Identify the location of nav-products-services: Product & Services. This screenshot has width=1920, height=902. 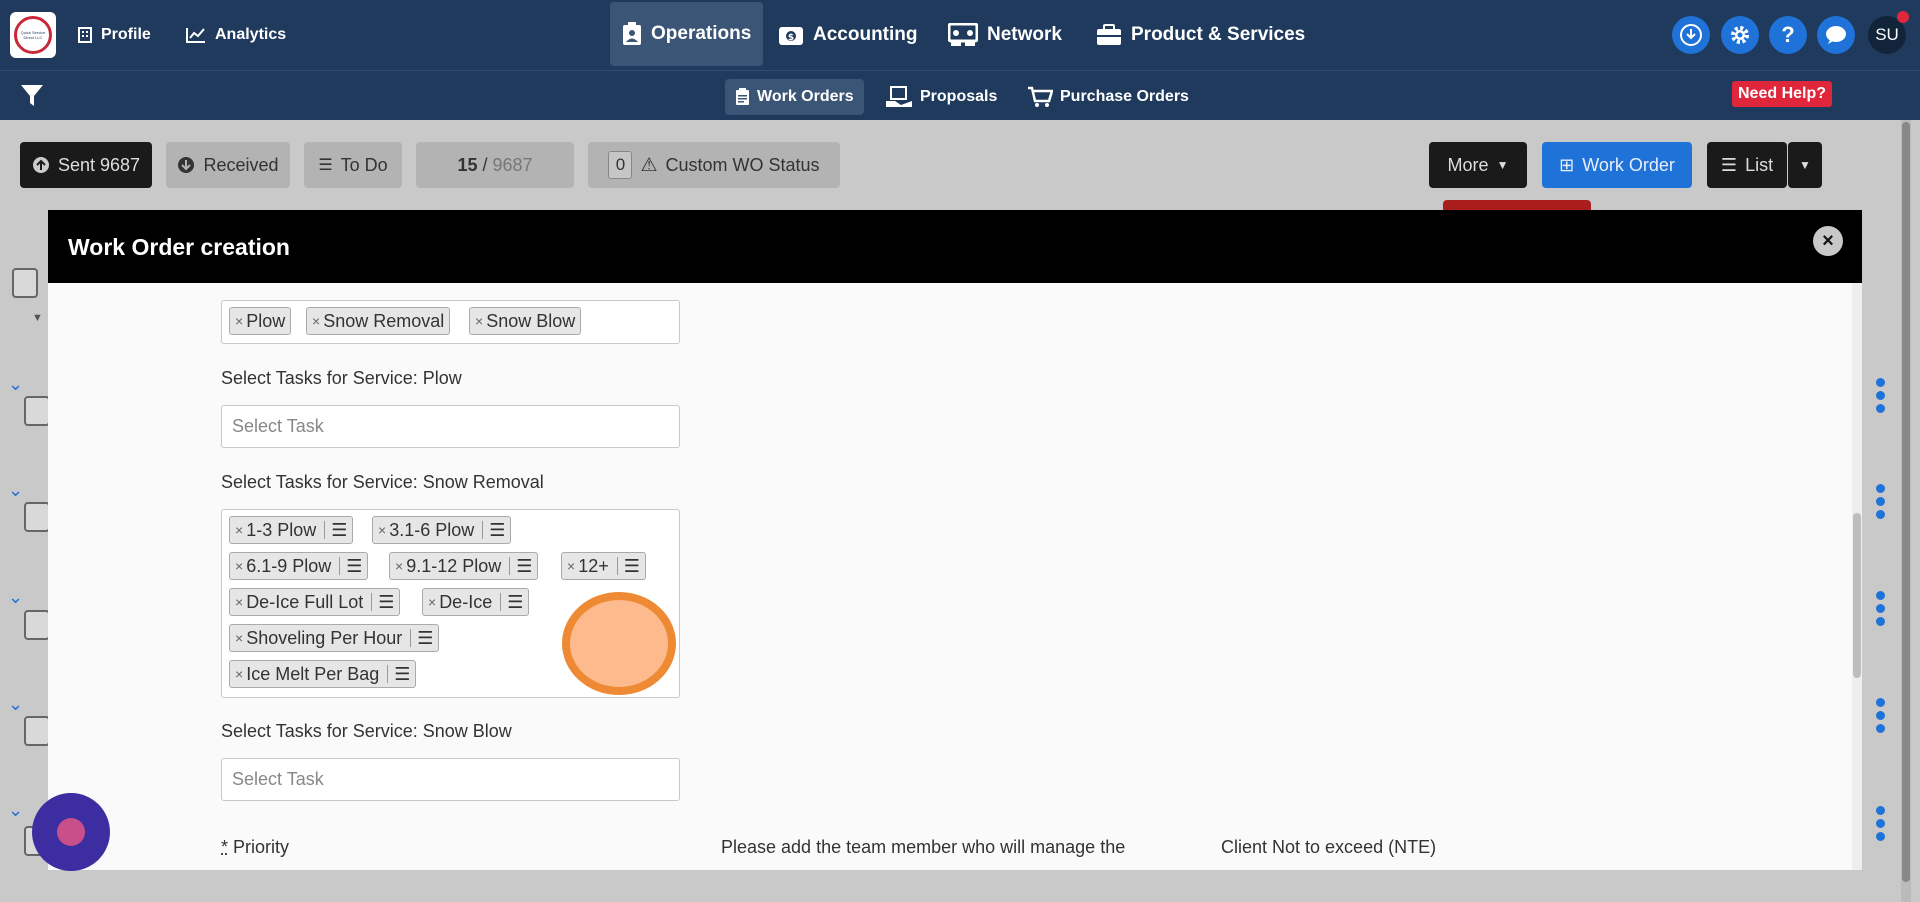
(1200, 35).